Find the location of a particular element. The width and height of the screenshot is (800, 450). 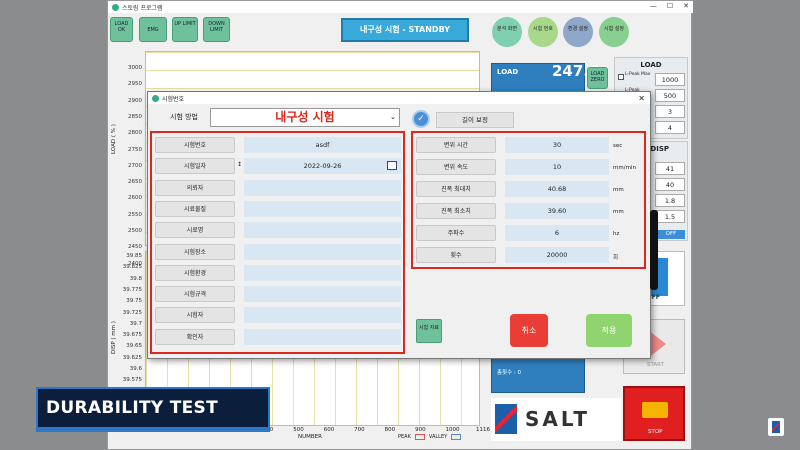

load-max-field: 1000 is located at coordinates (670, 79).